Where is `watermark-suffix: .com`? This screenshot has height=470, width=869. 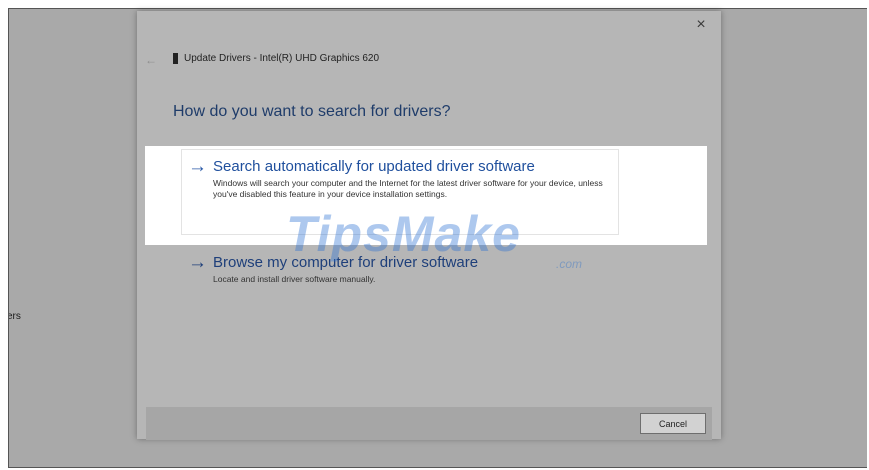 watermark-suffix: .com is located at coordinates (569, 264).